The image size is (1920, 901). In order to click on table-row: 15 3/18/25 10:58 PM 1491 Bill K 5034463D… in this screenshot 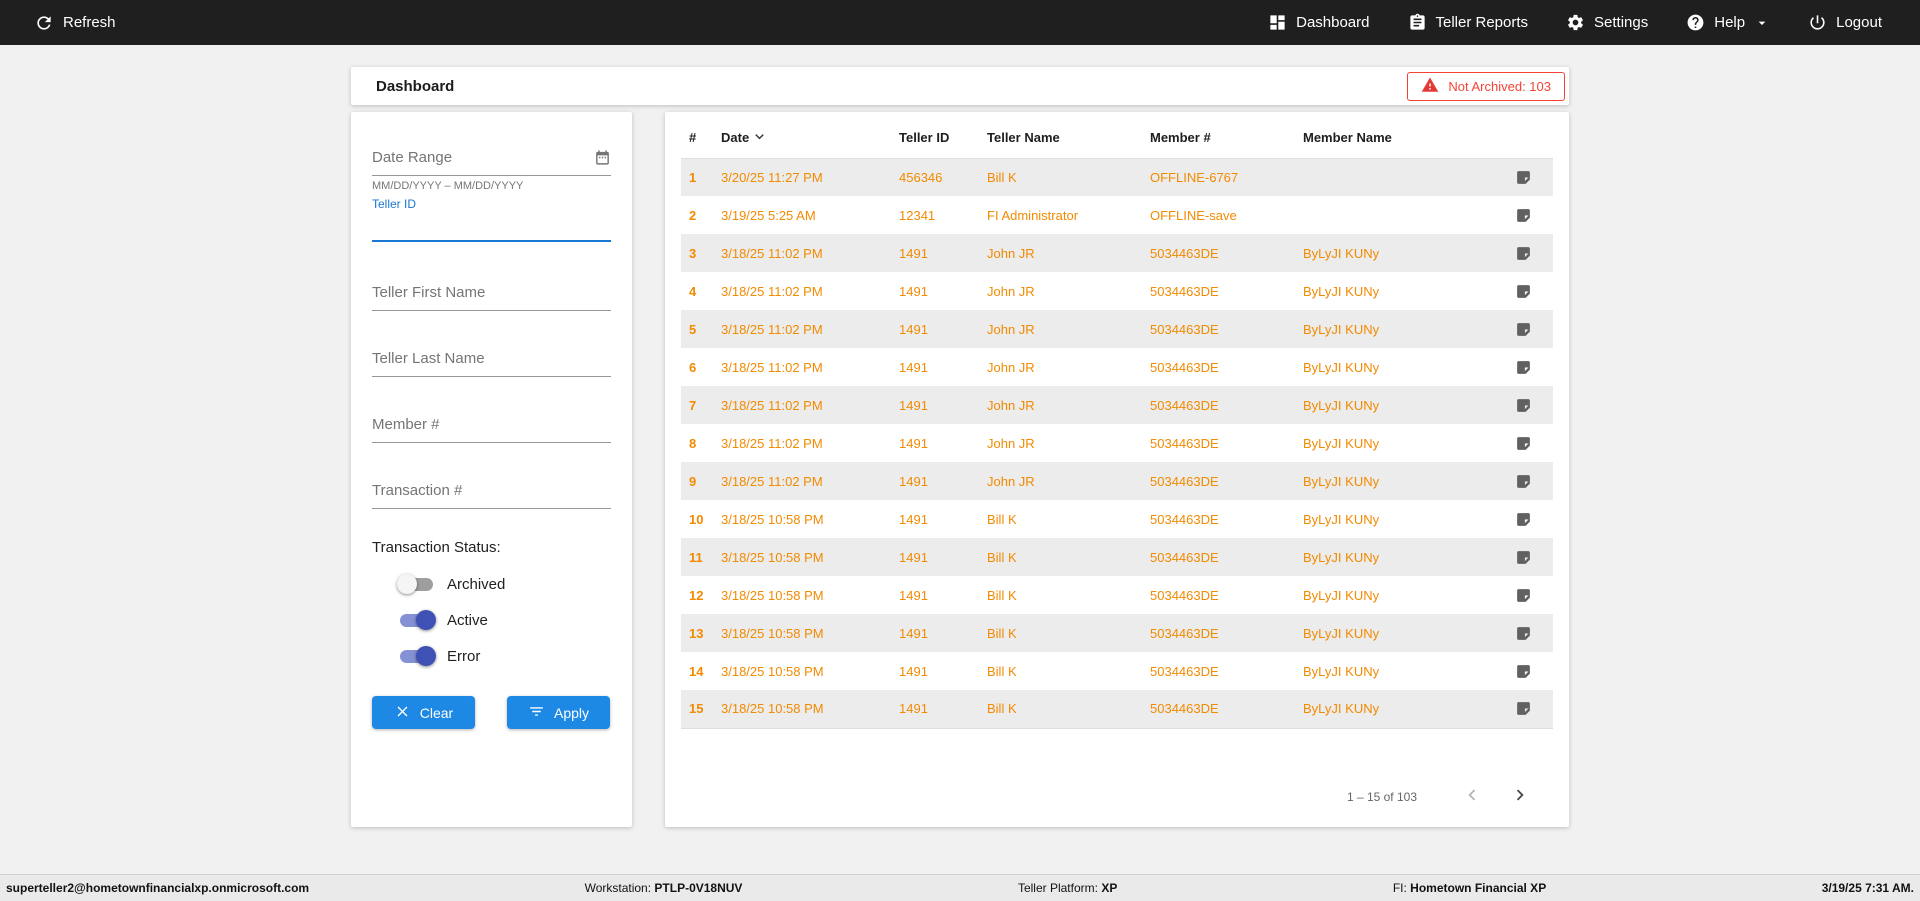, I will do `click(1117, 709)`.